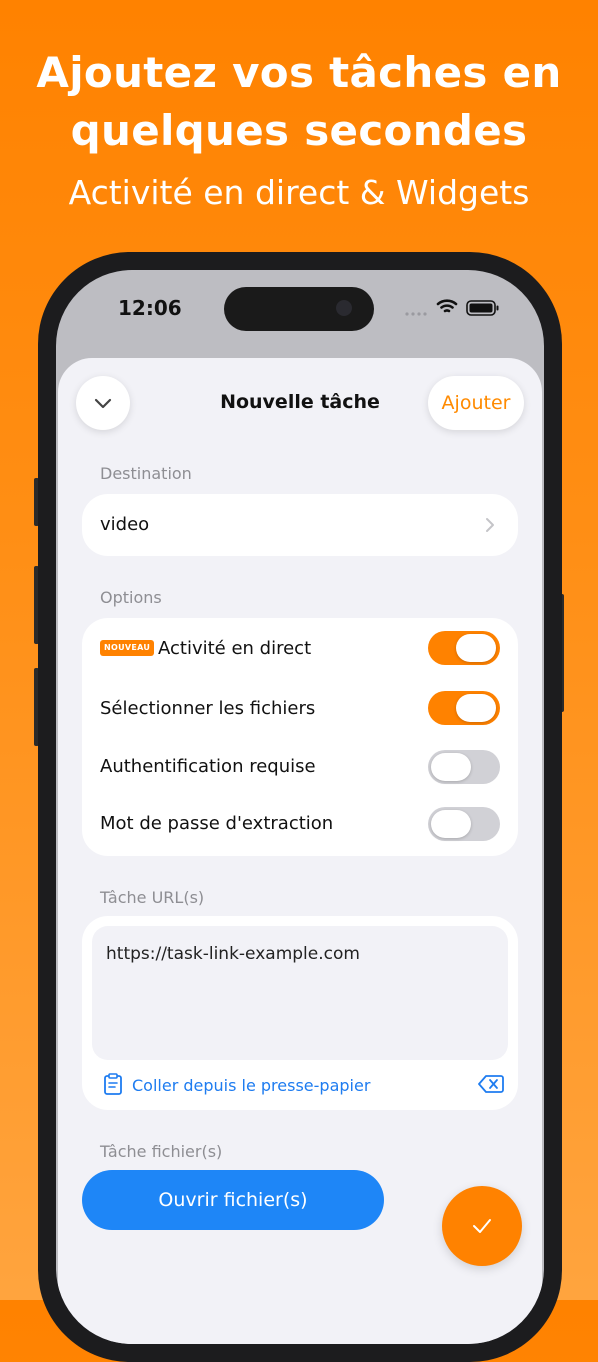 Image resolution: width=598 pixels, height=1362 pixels. Describe the element at coordinates (208, 766) in the screenshot. I see `option-label: Authentification requise` at that location.